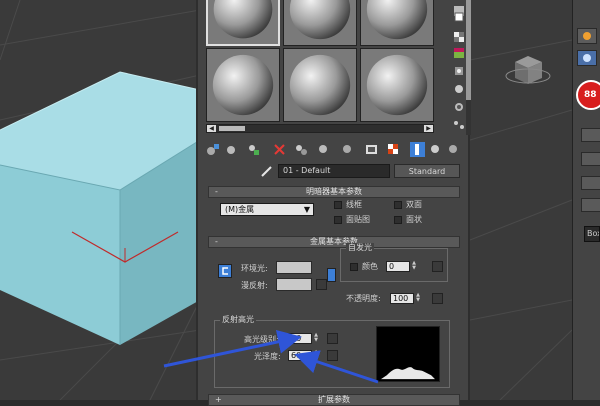 The width and height of the screenshot is (600, 406). What do you see at coordinates (417, 149) in the screenshot?
I see `show-end-result-icon` at bounding box center [417, 149].